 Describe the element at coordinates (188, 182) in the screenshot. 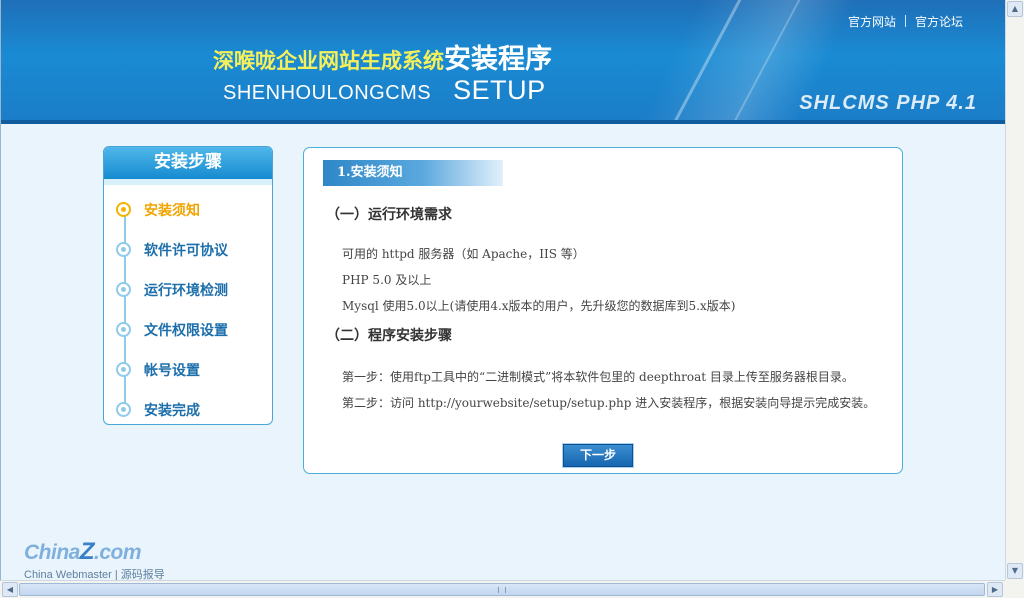

I see `steps-subband` at that location.